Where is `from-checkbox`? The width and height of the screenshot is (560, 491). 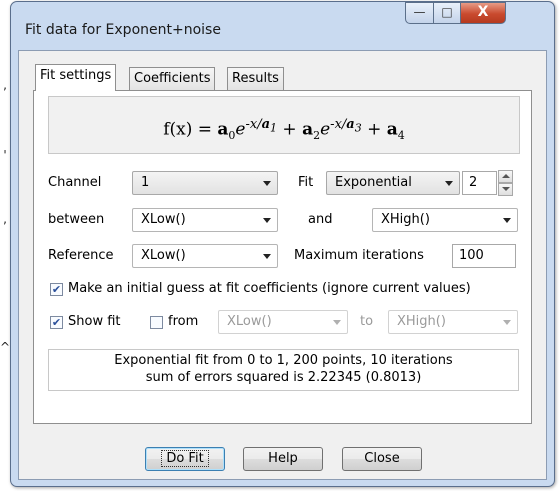 from-checkbox is located at coordinates (156, 322).